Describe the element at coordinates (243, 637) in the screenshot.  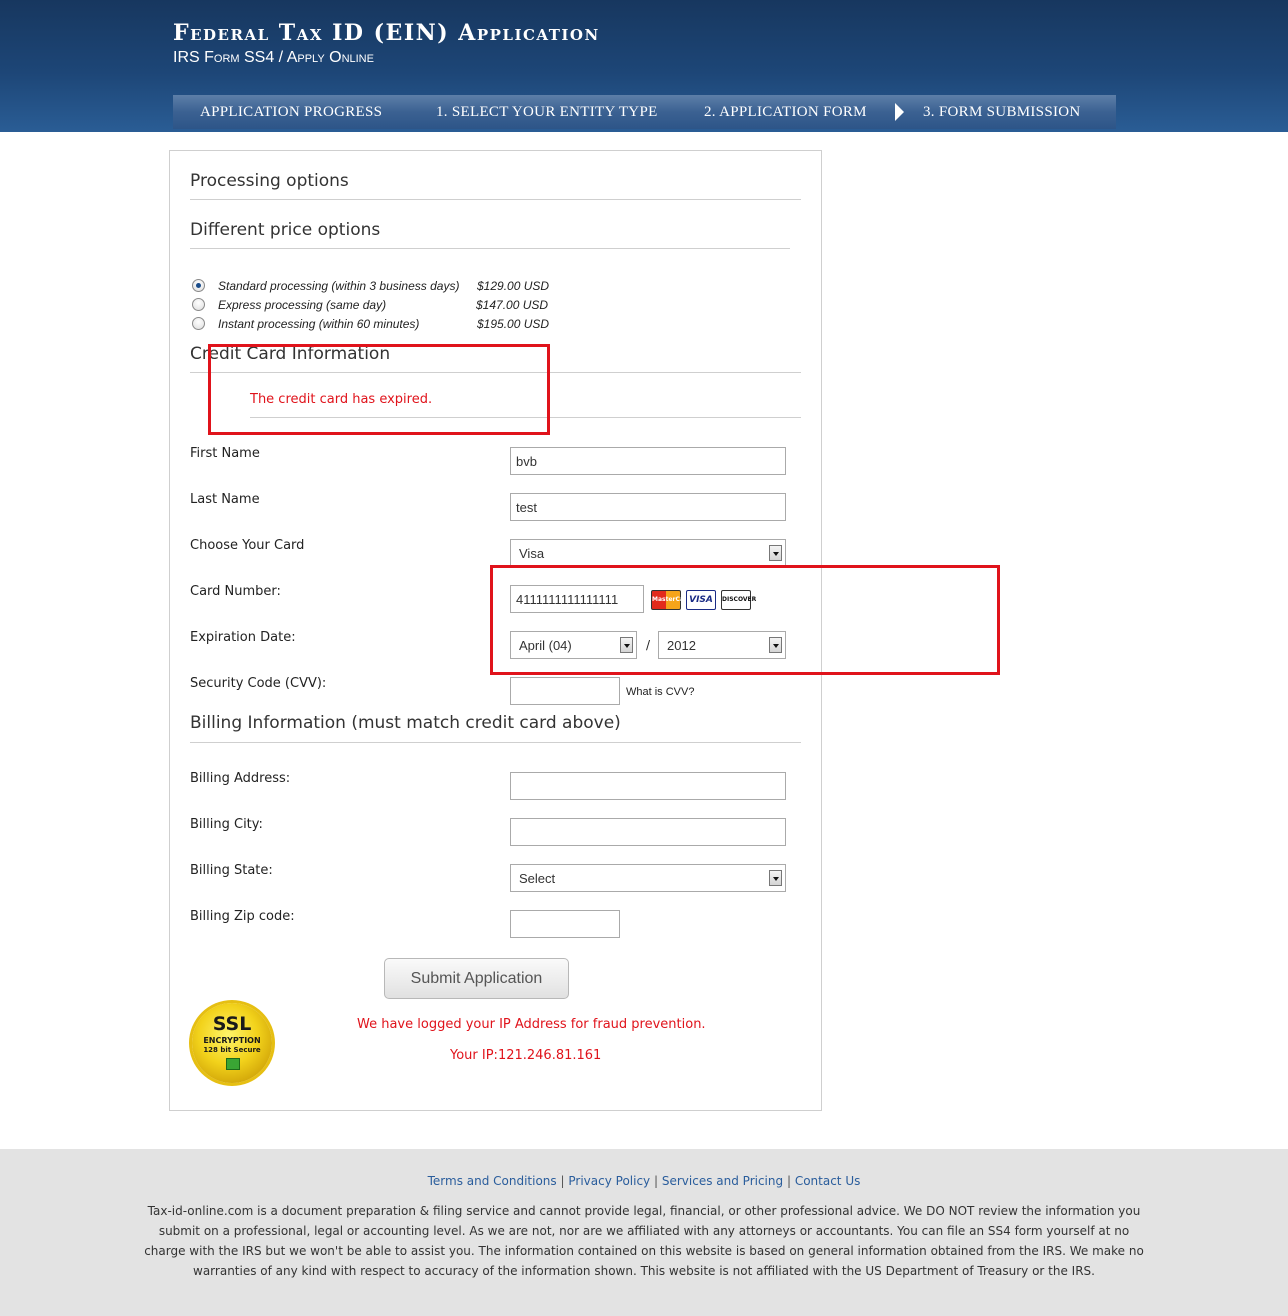
I see `expiration-label: Expiration Date:` at that location.